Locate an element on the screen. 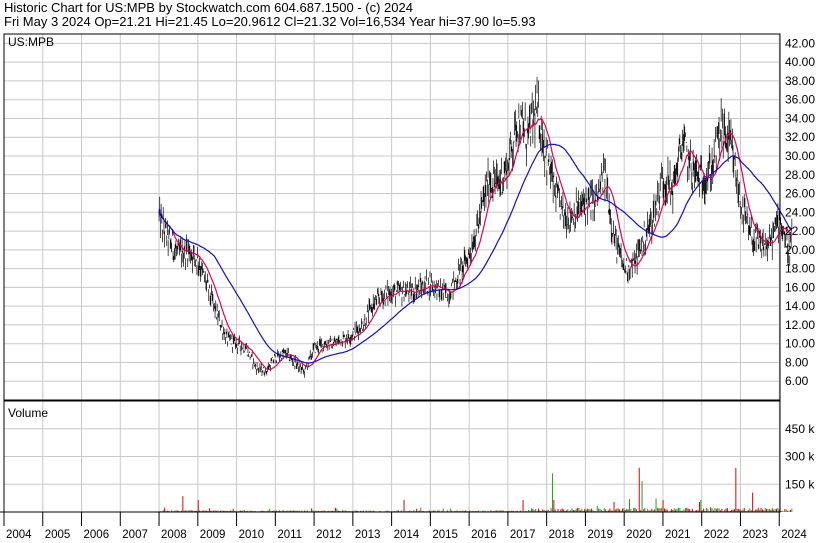 This screenshot has height=543, width=830. year-tick-label: 2018 is located at coordinates (562, 535).